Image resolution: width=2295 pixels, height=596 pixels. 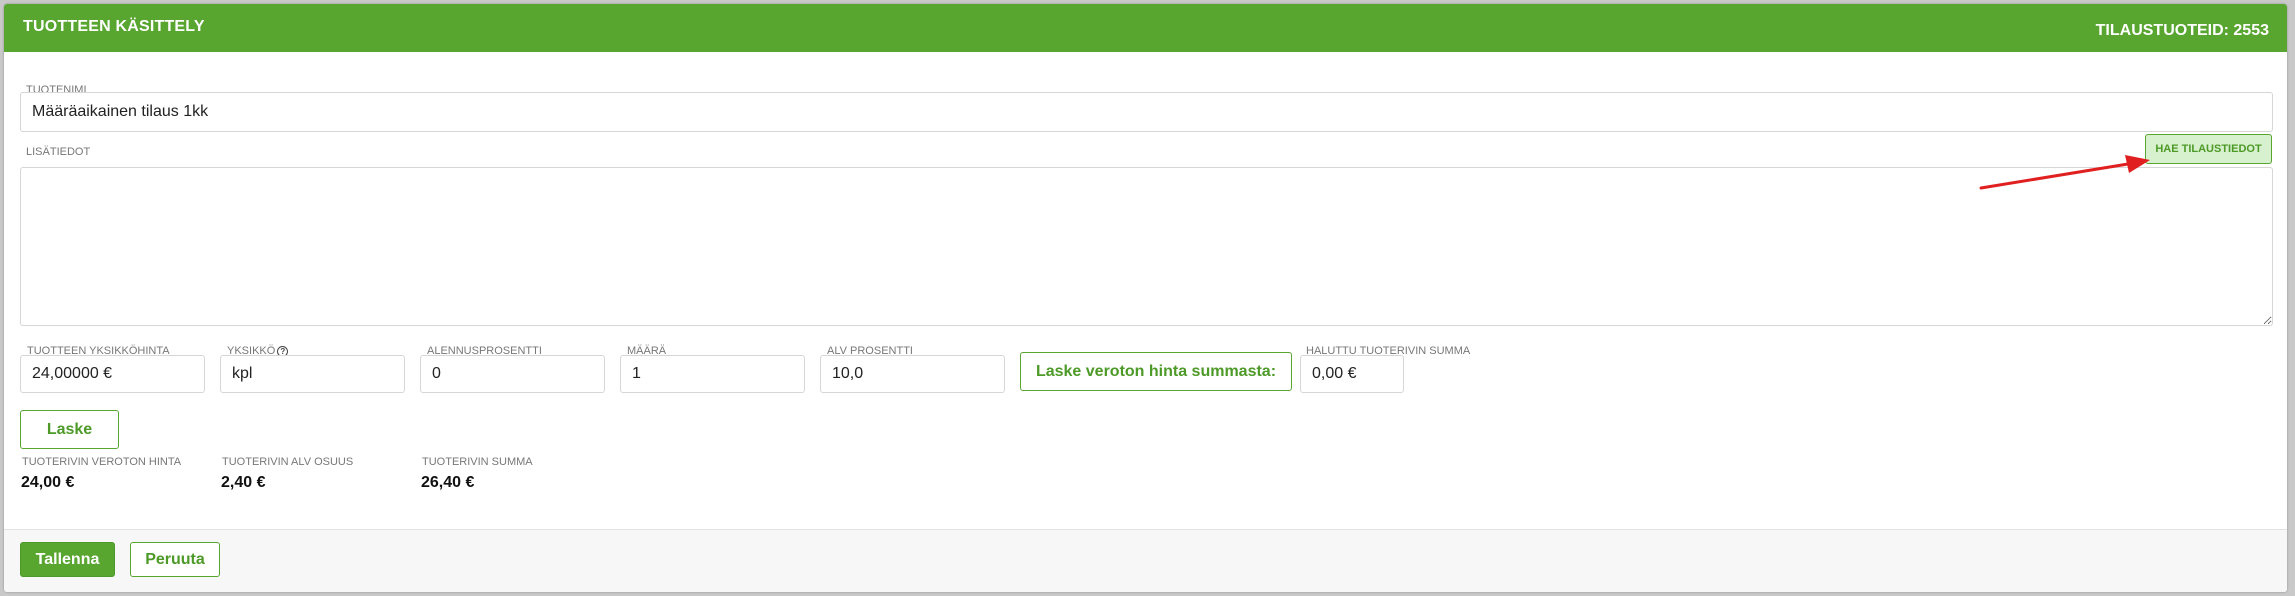 What do you see at coordinates (1145, 560) in the screenshot?
I see `dialog-footer: Tallenna Peruuta` at bounding box center [1145, 560].